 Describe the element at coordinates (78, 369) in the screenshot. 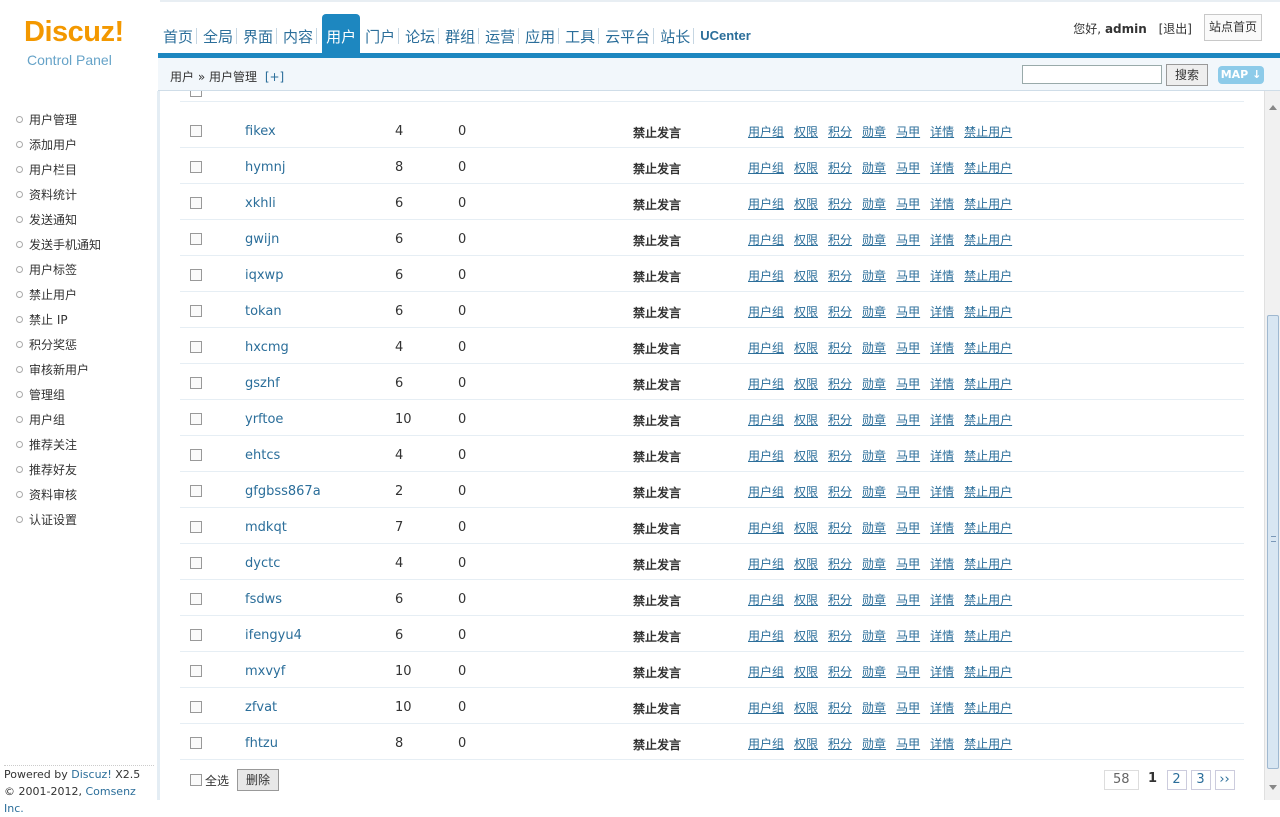

I see `left-menu-item: 审核新用户` at that location.